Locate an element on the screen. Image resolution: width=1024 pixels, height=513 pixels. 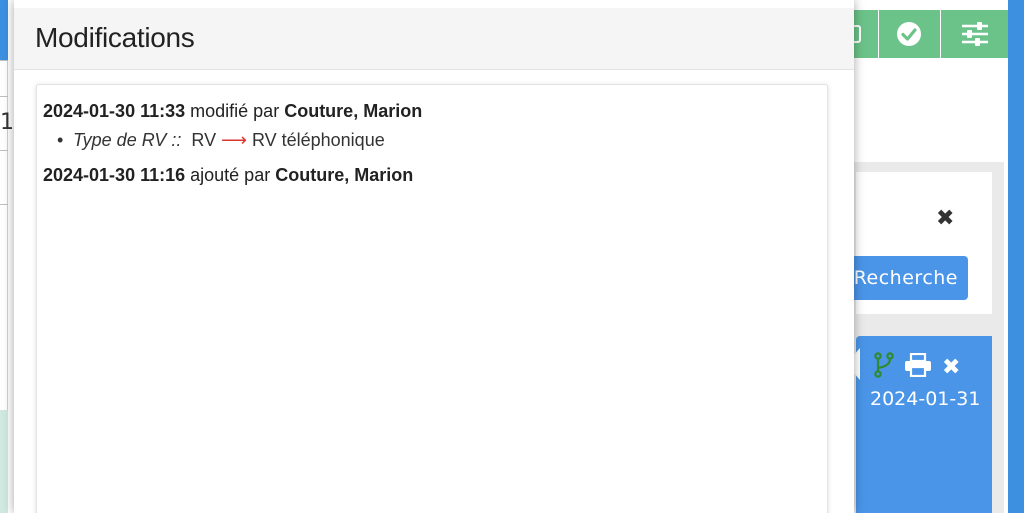
entry-timestamp: 2024-01-30 11:16 is located at coordinates (114, 175).